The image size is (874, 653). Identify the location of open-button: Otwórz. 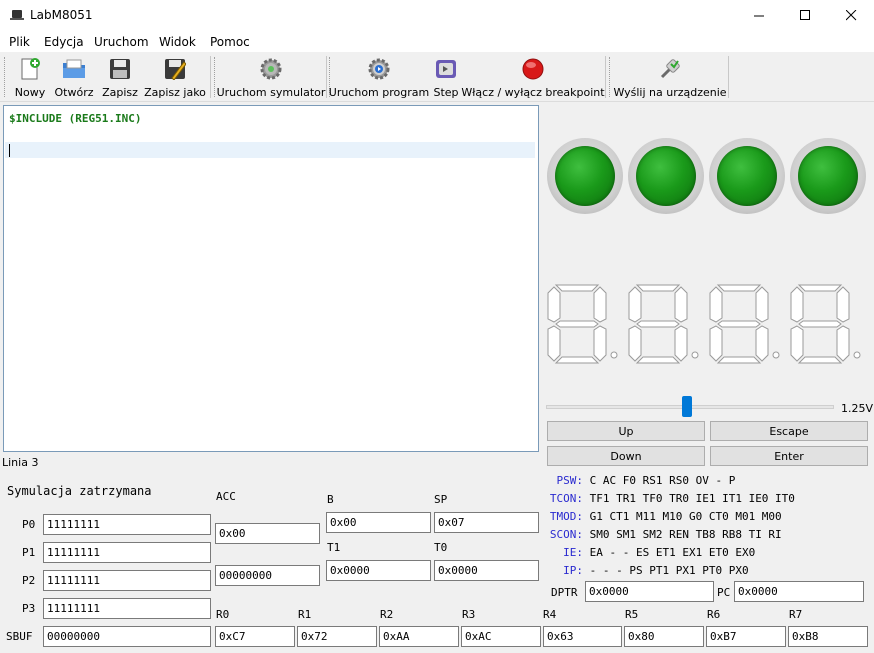
(74, 77).